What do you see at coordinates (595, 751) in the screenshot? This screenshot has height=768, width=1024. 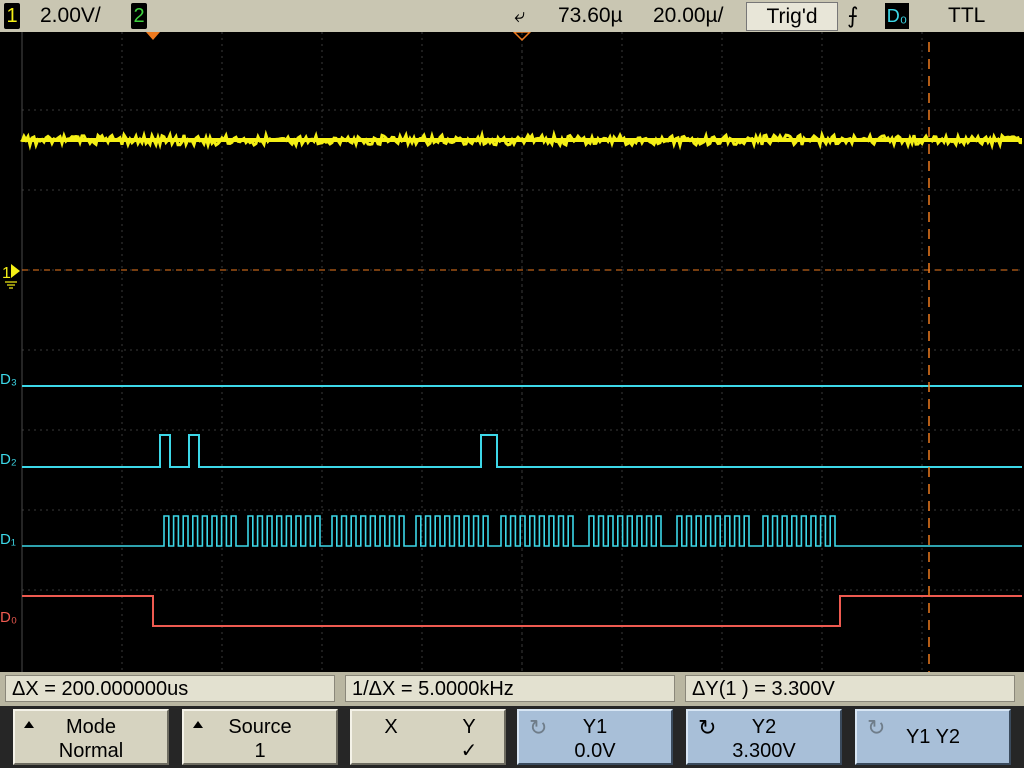 I see `y1-value: 0.0V` at bounding box center [595, 751].